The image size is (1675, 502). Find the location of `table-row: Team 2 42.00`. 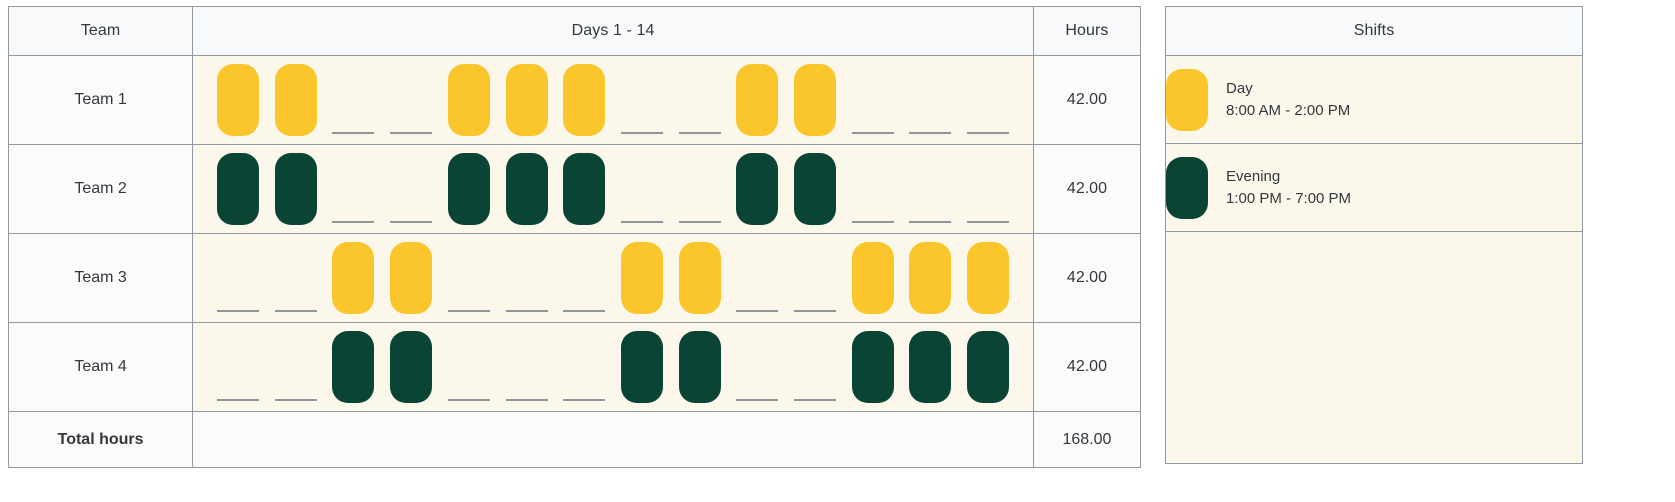

table-row: Team 2 42.00 is located at coordinates (574, 189).